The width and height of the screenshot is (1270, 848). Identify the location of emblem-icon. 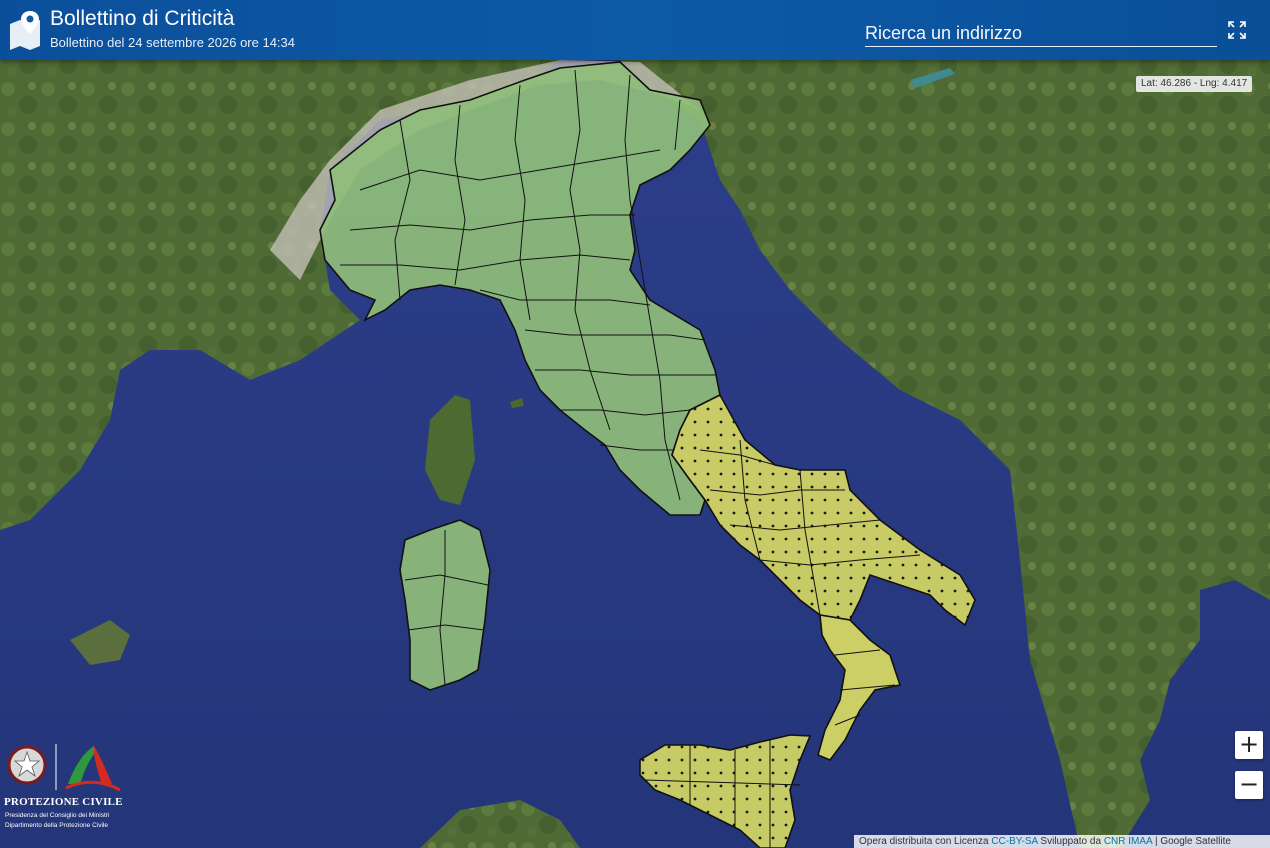
(64, 768).